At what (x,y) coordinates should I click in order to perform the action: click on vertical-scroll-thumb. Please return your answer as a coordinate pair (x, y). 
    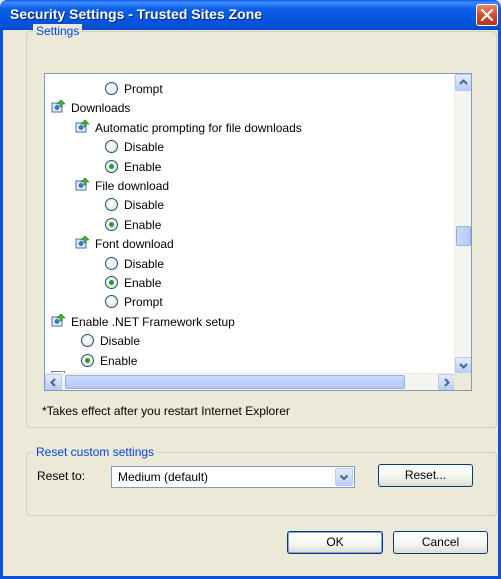
    Looking at the image, I should click on (463, 236).